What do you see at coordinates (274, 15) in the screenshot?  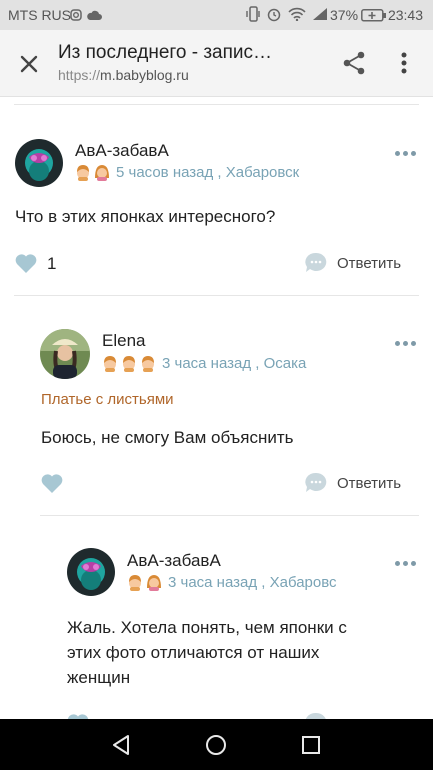 I see `alarm-icon` at bounding box center [274, 15].